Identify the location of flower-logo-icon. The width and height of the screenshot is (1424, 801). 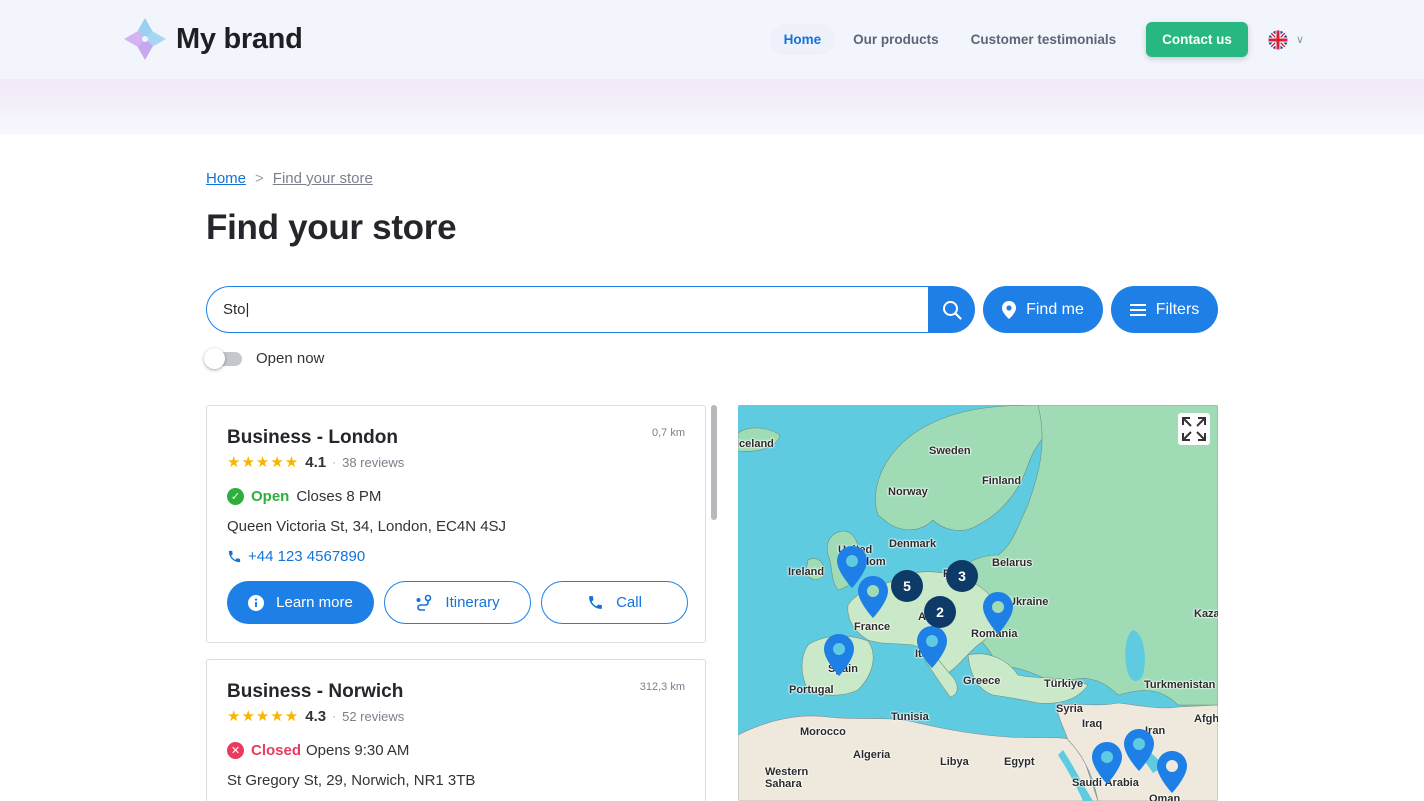
(145, 39).